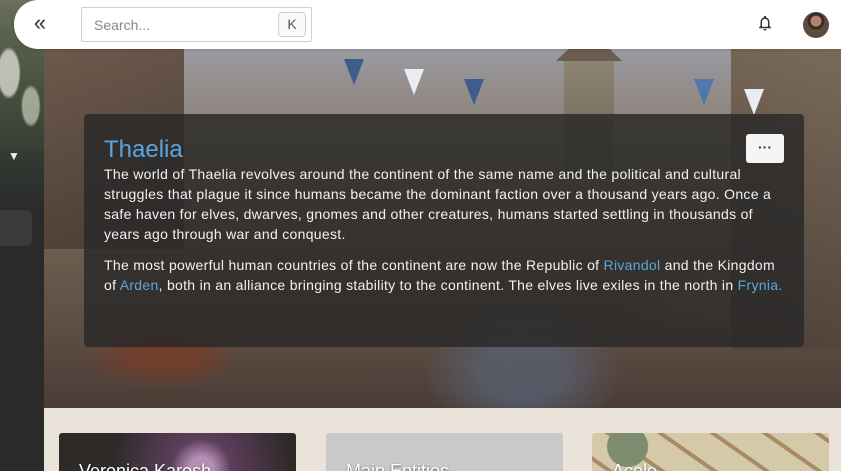 The height and width of the screenshot is (471, 841). I want to click on link-arden: Arden, so click(139, 285).